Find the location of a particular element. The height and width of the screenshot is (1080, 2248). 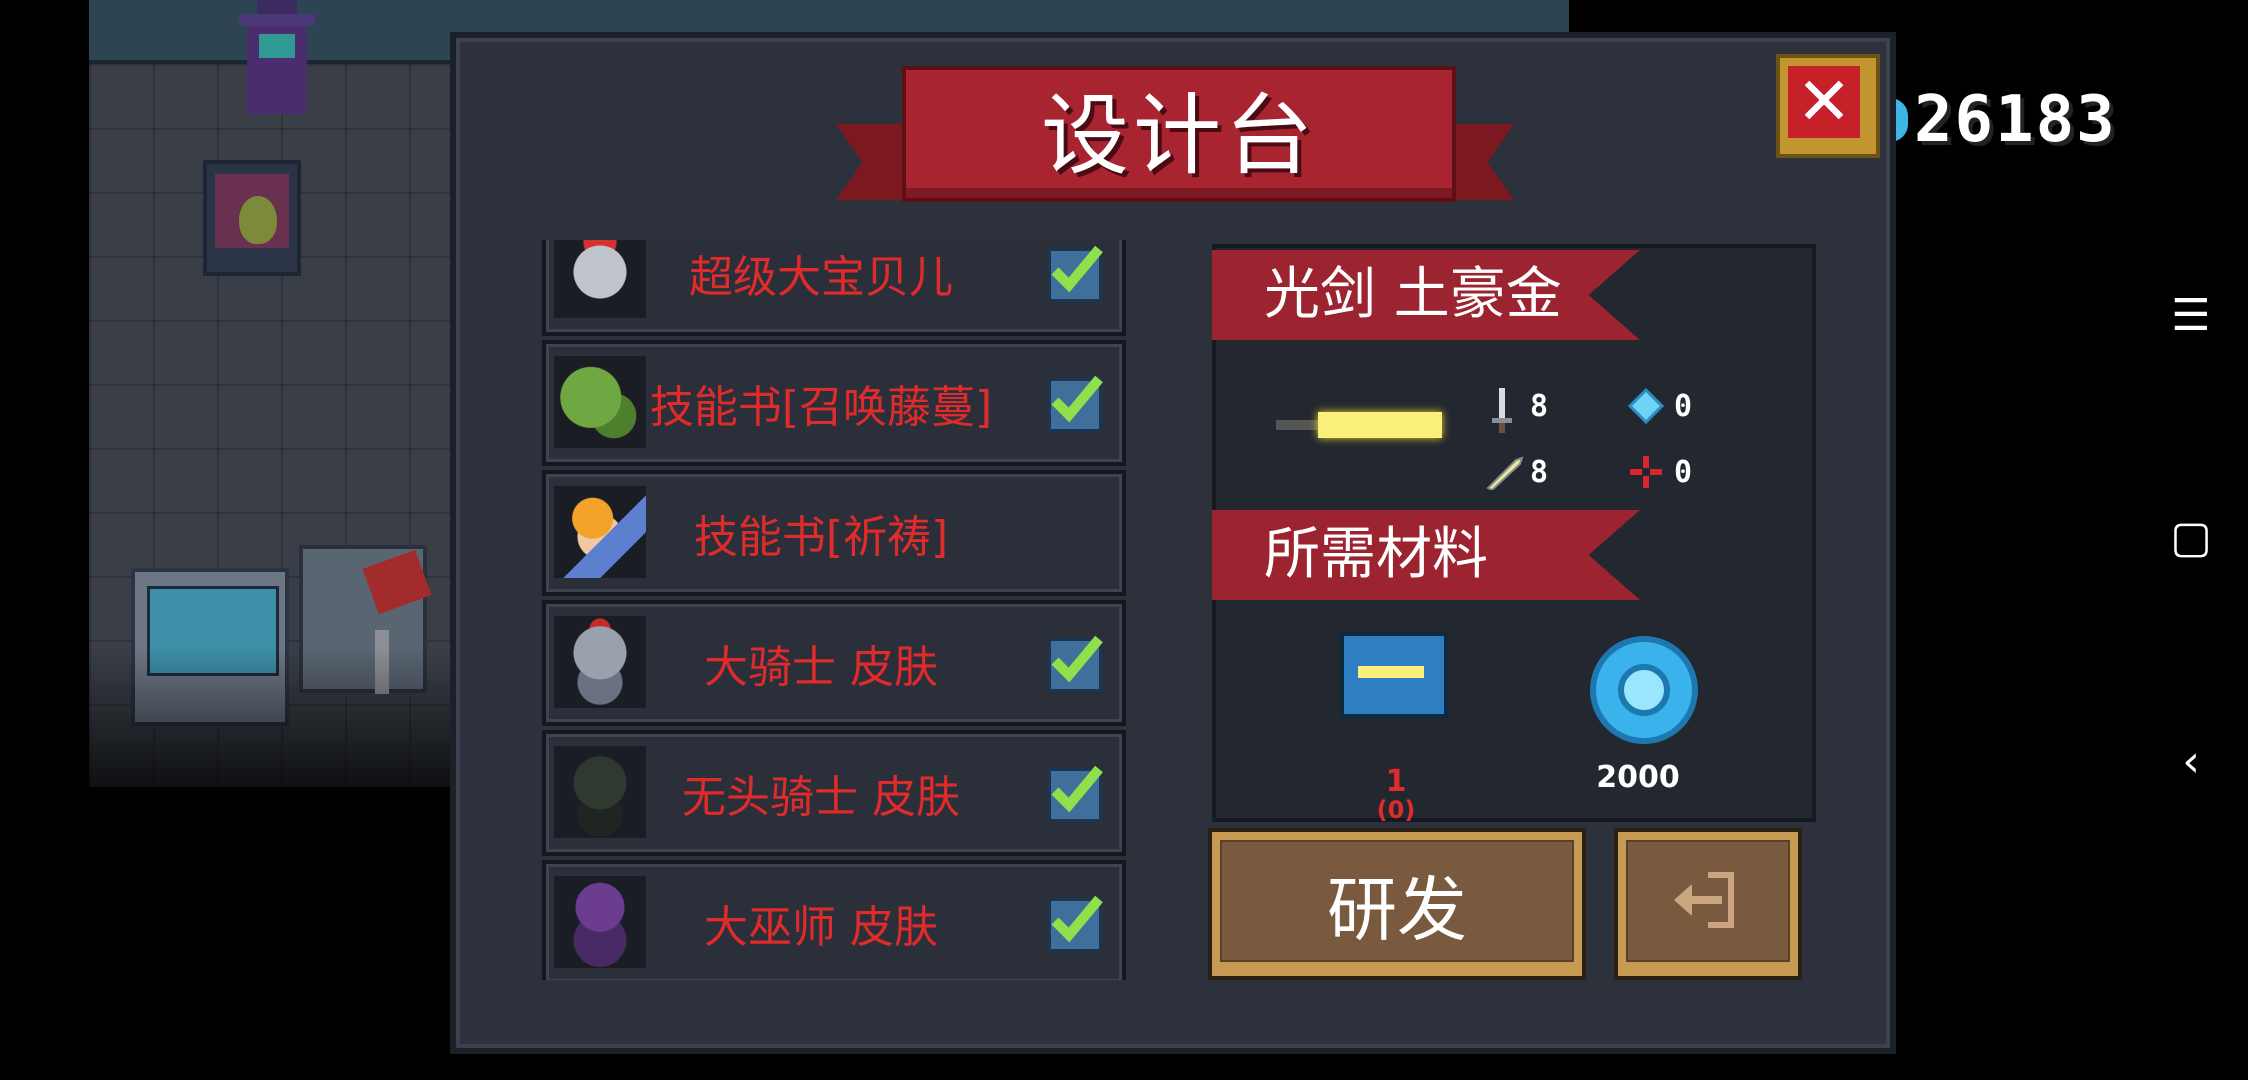

headless-knight-icon is located at coordinates (600, 792).